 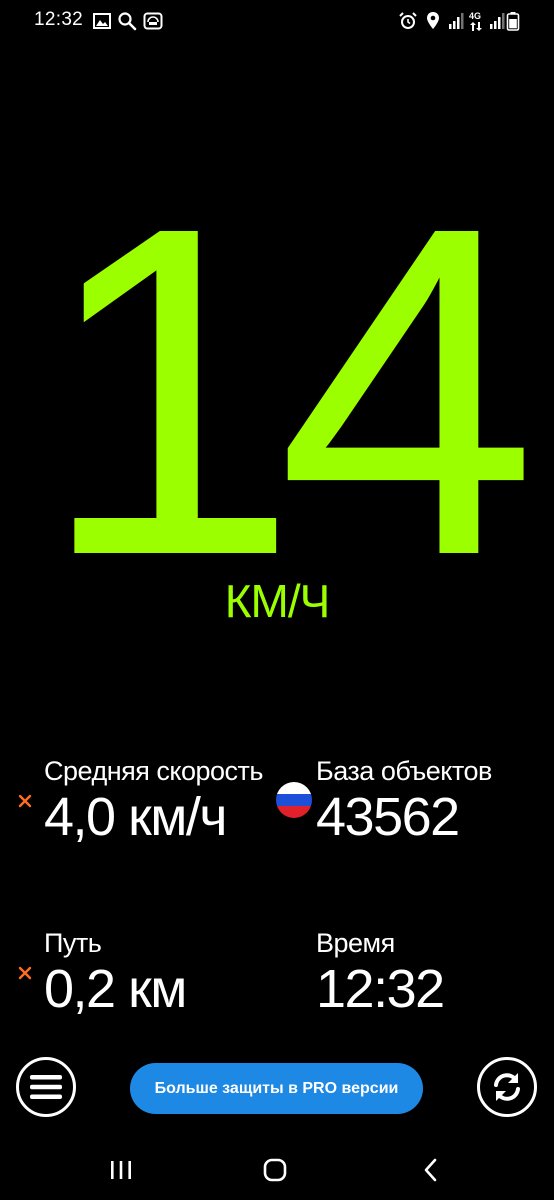 I want to click on distance-label: Путь, so click(x=73, y=943).